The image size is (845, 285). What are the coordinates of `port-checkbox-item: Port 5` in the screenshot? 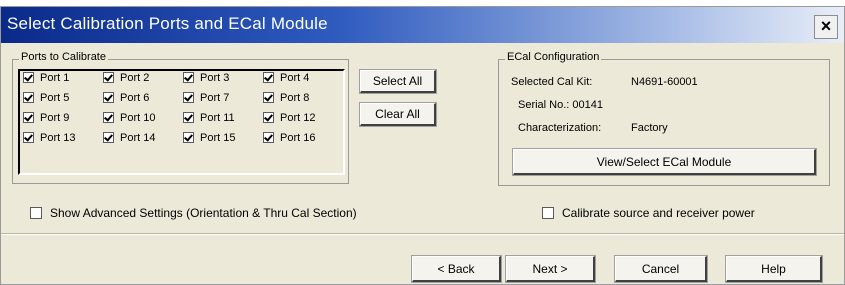 It's located at (63, 97).